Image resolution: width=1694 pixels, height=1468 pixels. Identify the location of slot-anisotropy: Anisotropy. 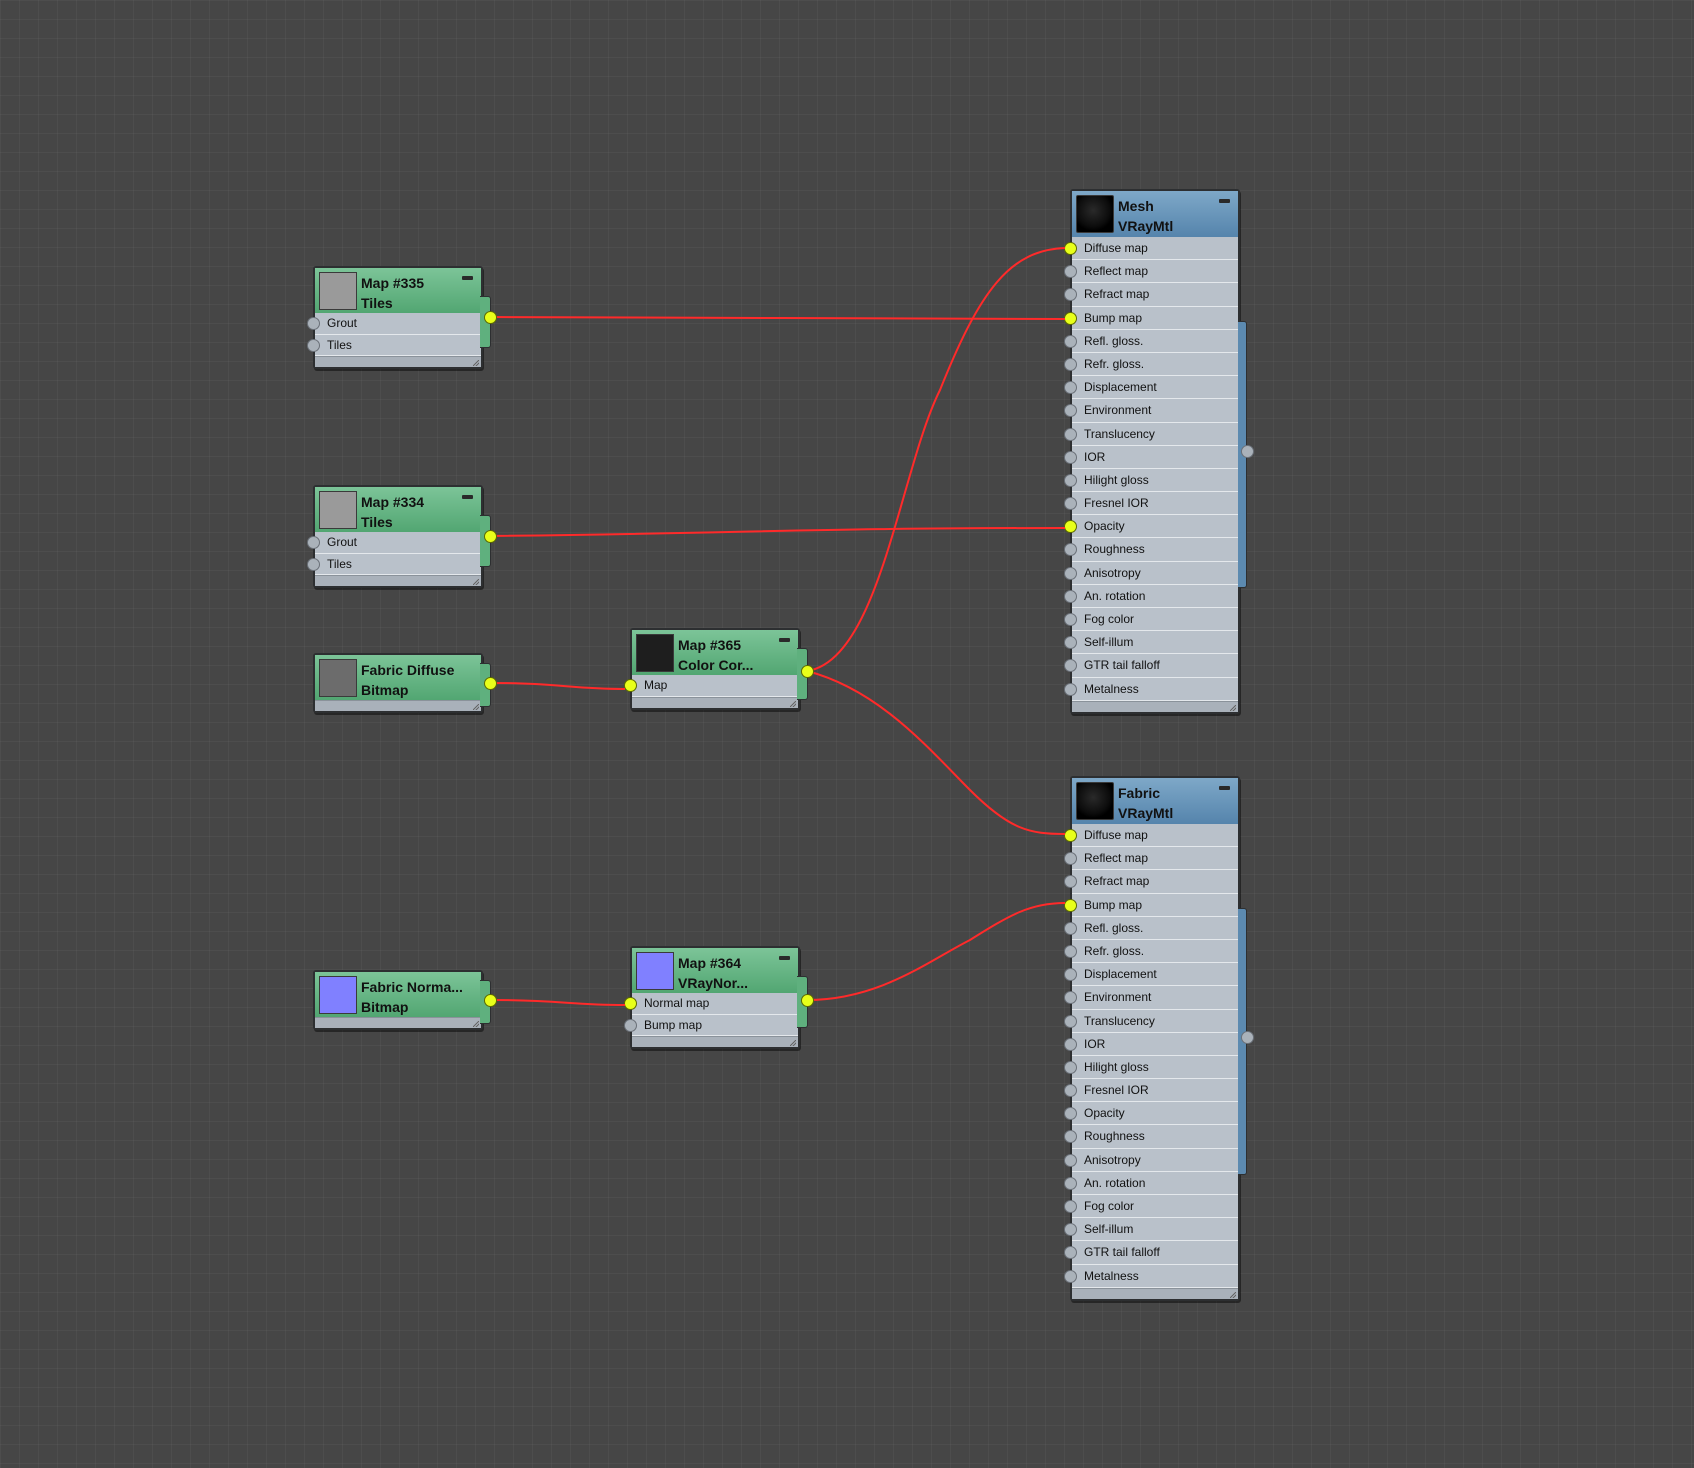
(1151, 573).